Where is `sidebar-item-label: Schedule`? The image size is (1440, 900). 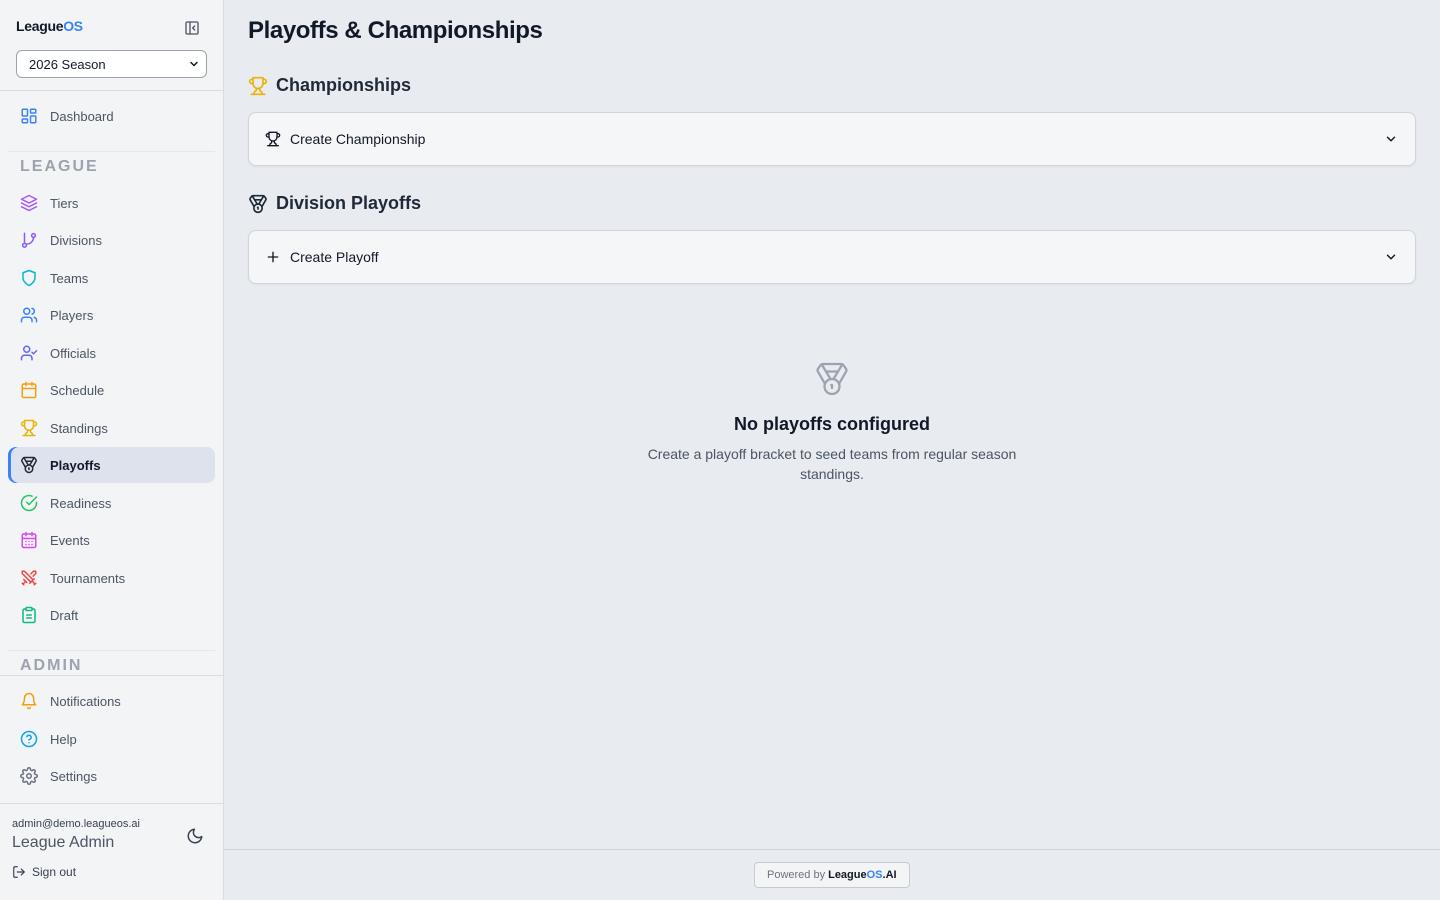 sidebar-item-label: Schedule is located at coordinates (77, 390).